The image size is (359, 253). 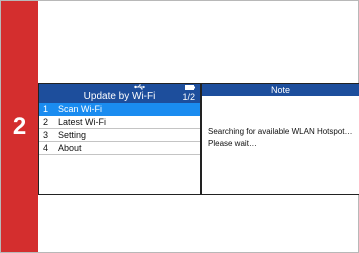 I want to click on menu-item-setting: 3 Setting, so click(x=119, y=135).